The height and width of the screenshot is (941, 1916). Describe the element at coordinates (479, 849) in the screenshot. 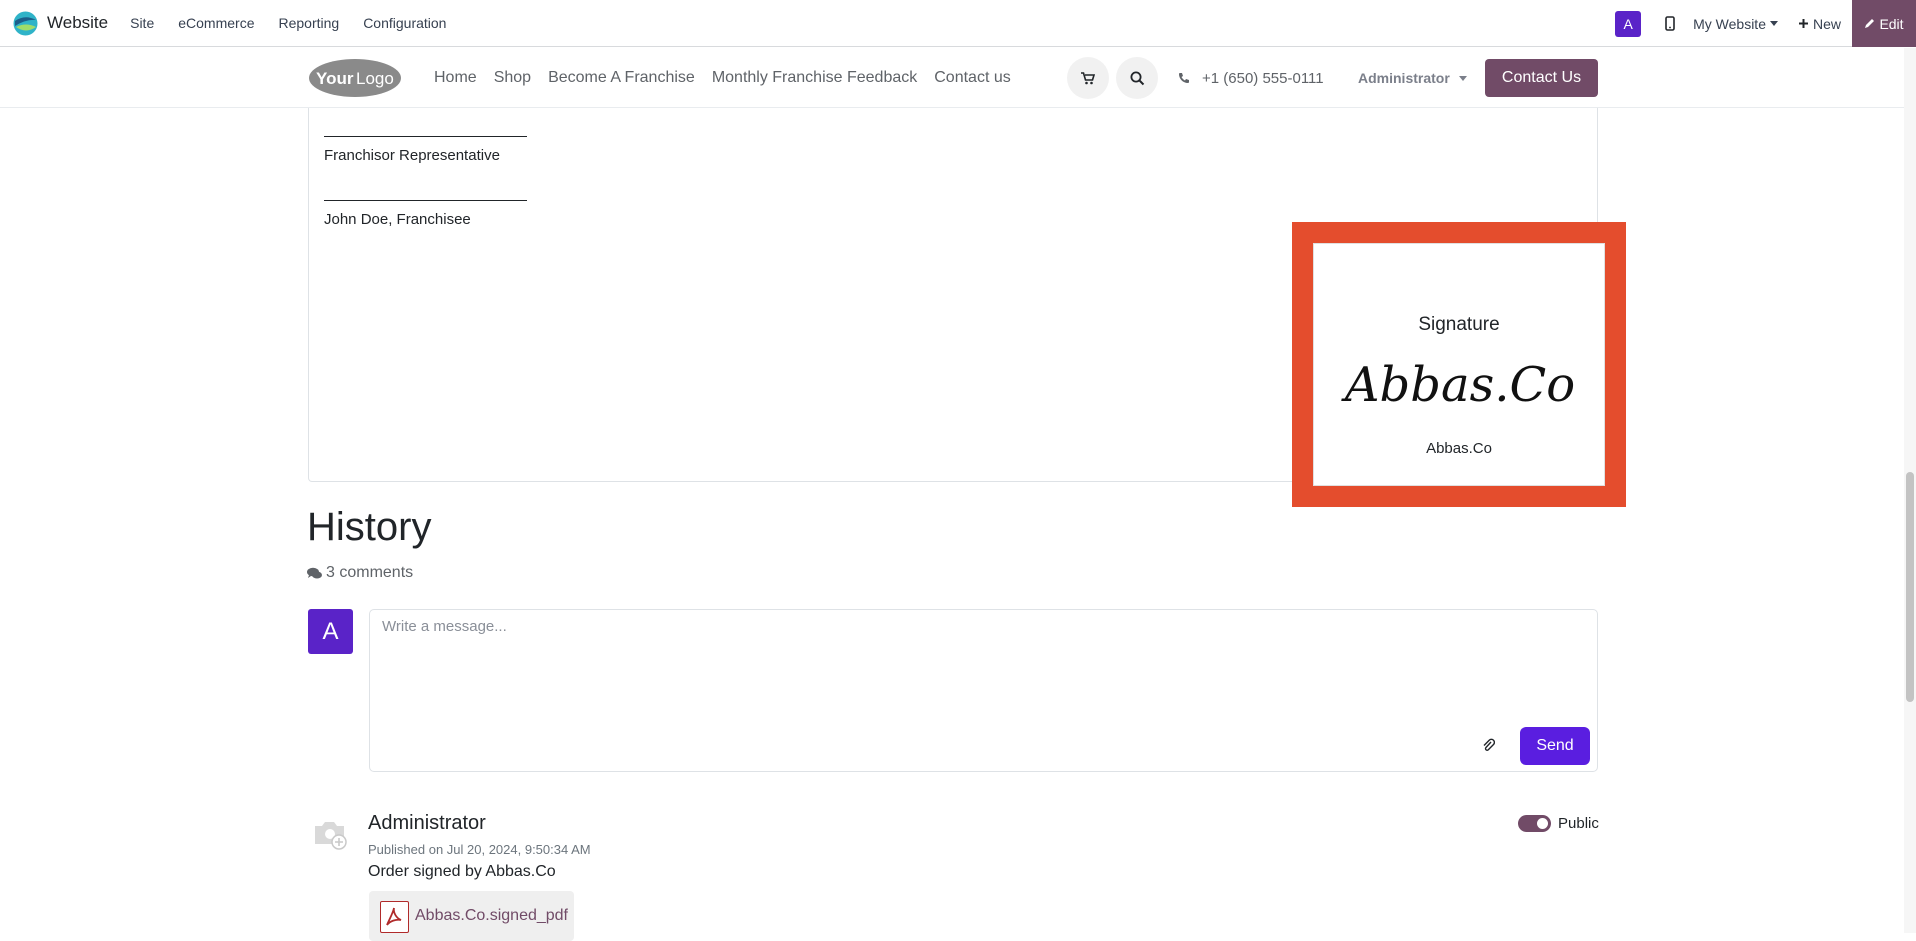

I see `message-date: Published on Jul 20, 2024, 9:50:34 AM` at that location.